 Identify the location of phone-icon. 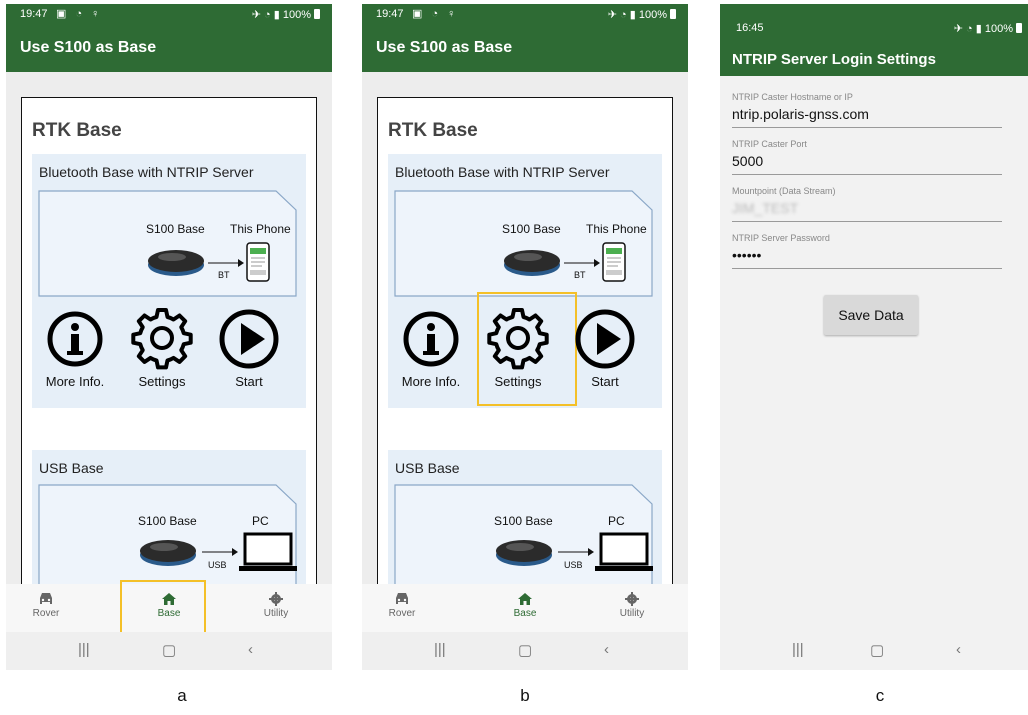
(258, 262).